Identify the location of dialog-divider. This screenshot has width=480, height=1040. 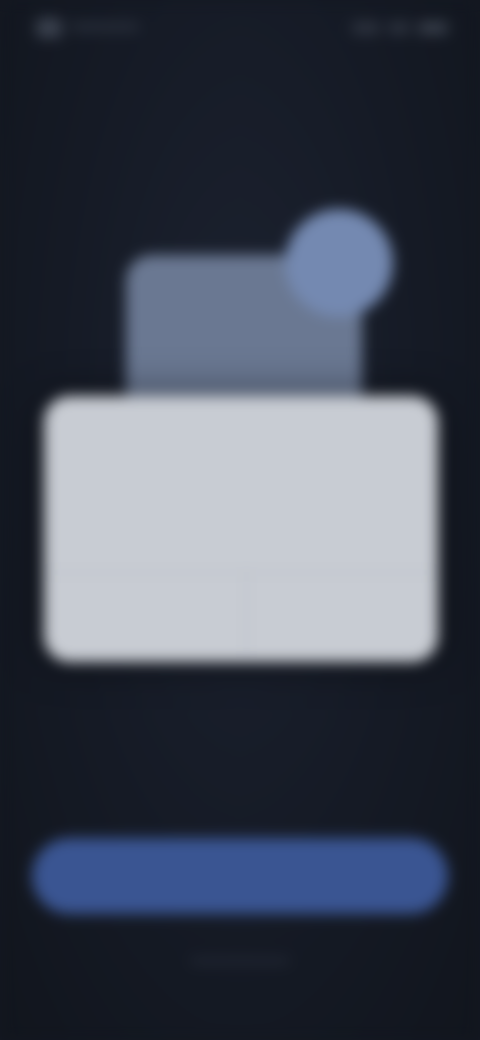
(241, 572).